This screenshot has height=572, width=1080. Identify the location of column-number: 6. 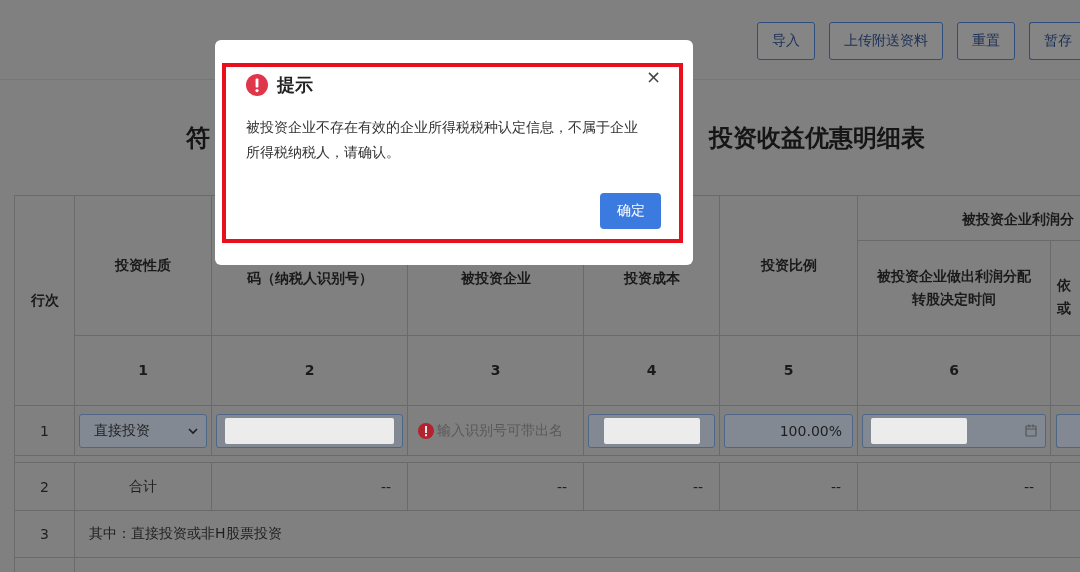
(954, 370).